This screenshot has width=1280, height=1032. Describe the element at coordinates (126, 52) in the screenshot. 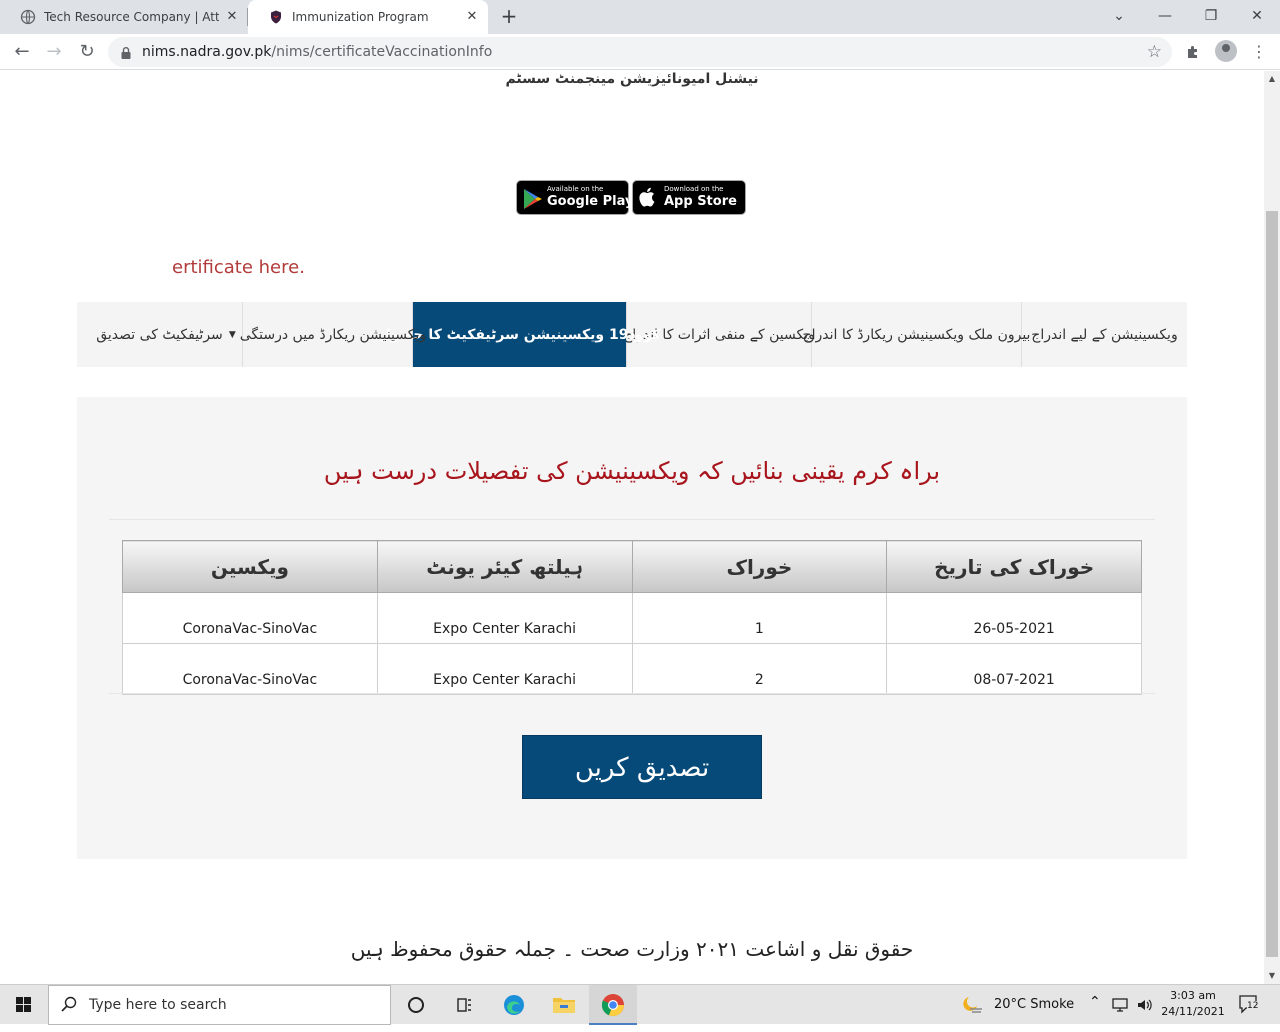

I see `lock-icon` at that location.